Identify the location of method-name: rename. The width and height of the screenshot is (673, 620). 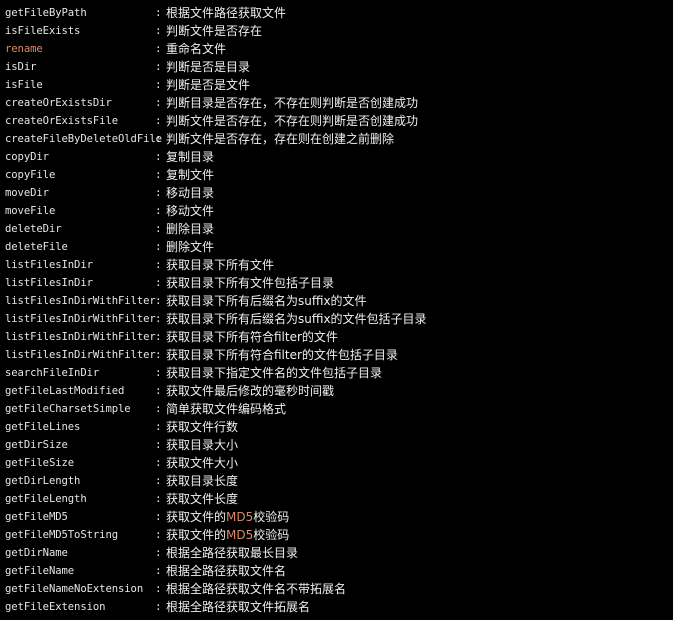
(24, 49).